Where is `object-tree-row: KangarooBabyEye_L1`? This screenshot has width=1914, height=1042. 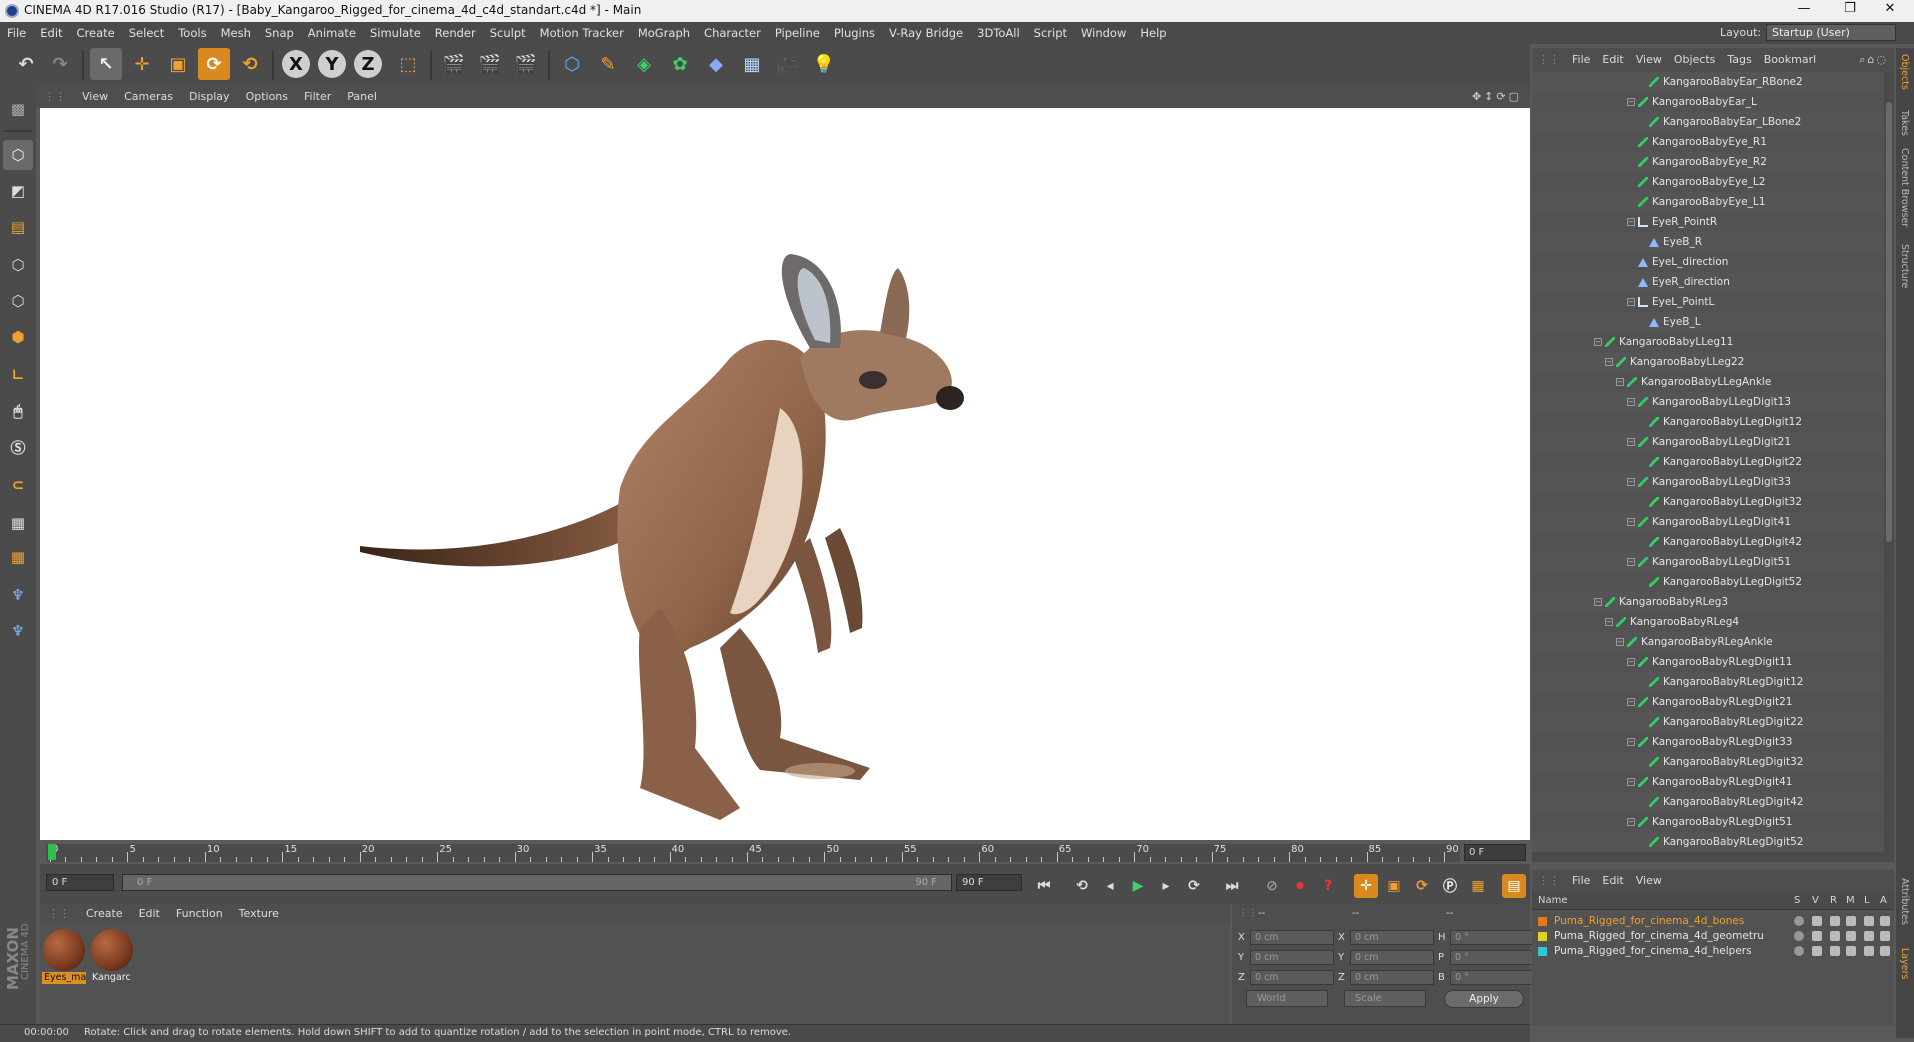
object-tree-row: KangarooBabyEye_L1 is located at coordinates (1708, 202).